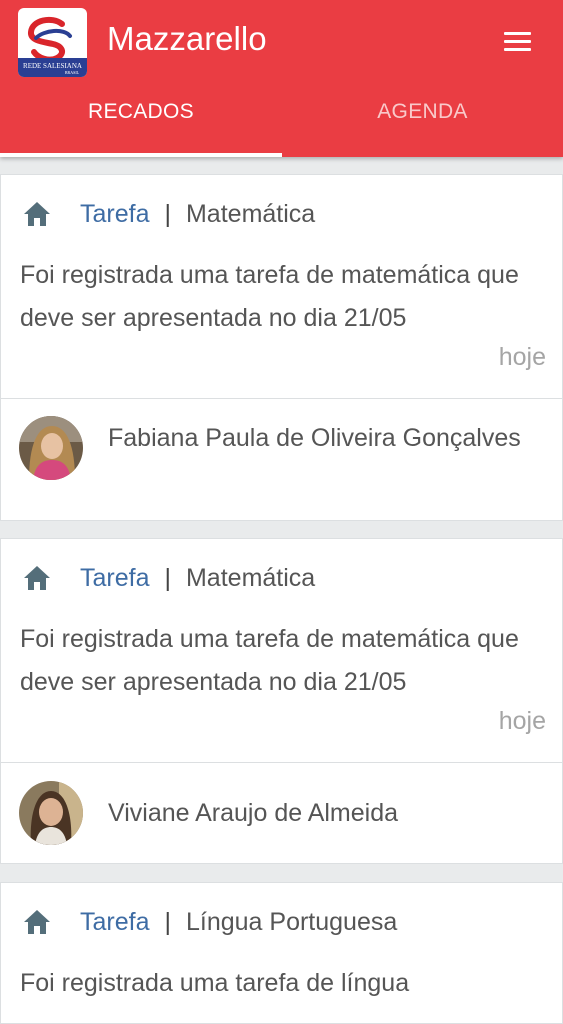 This screenshot has height=1024, width=563. Describe the element at coordinates (52, 66) in the screenshot. I see `svg-text: REDE SALESIANA` at that location.